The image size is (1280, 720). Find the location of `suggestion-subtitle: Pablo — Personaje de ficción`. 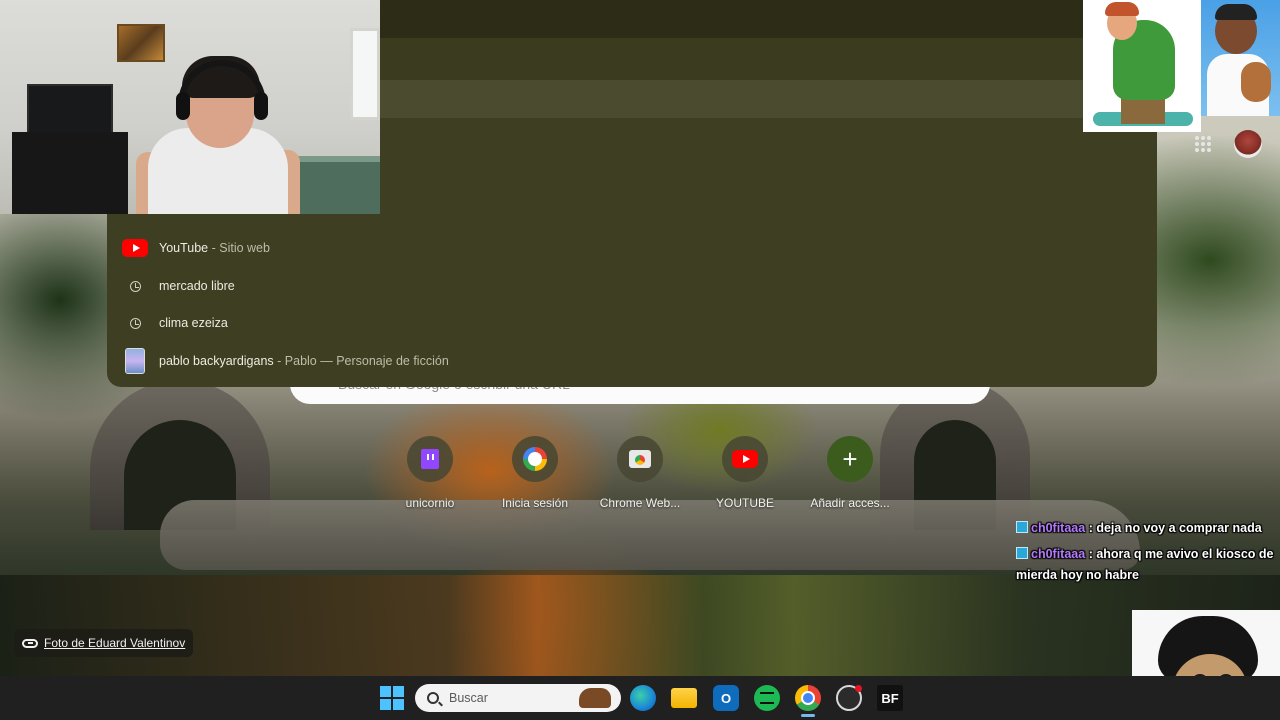

suggestion-subtitle: Pablo — Personaje de ficción is located at coordinates (366, 361).